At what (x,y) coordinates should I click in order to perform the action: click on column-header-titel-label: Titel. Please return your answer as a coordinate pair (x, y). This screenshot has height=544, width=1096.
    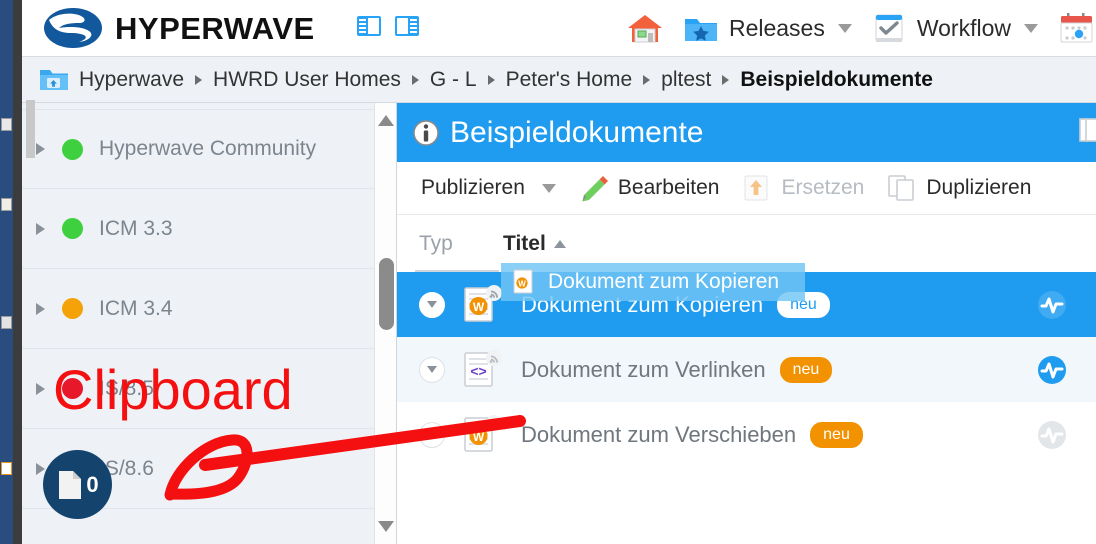
    Looking at the image, I should click on (524, 243).